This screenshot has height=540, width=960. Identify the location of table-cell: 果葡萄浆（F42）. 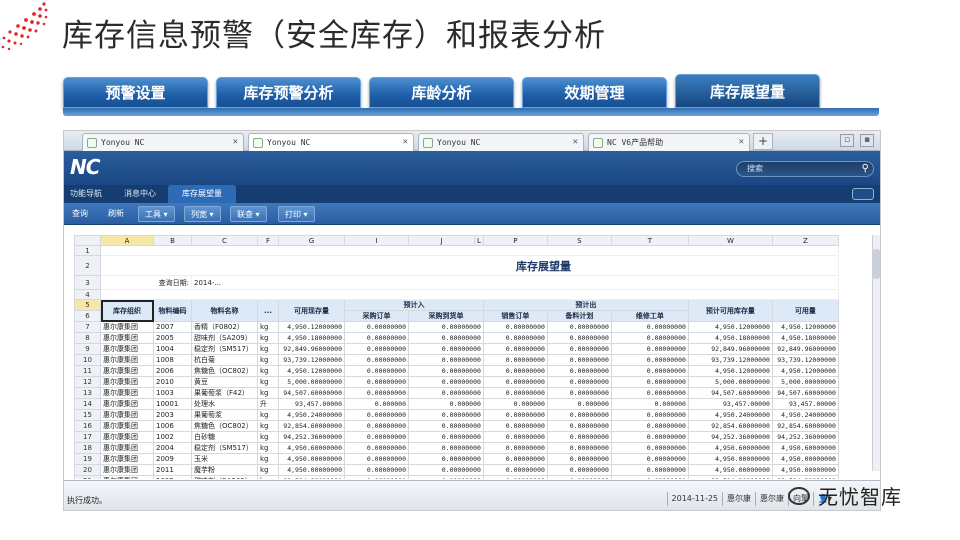
(224, 393).